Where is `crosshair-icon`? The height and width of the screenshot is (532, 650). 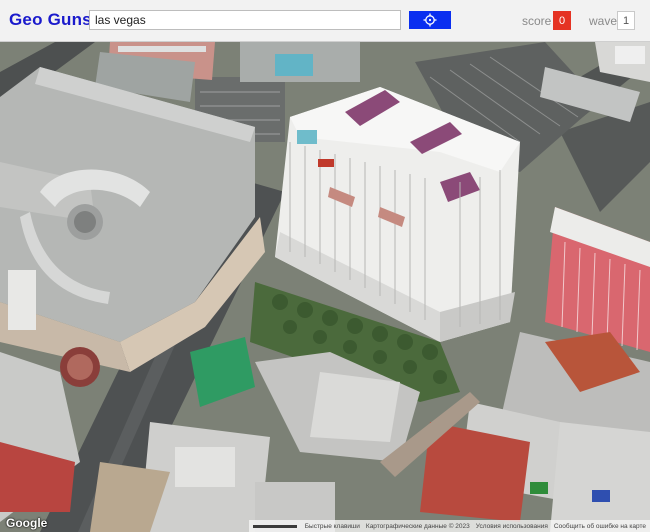 crosshair-icon is located at coordinates (430, 20).